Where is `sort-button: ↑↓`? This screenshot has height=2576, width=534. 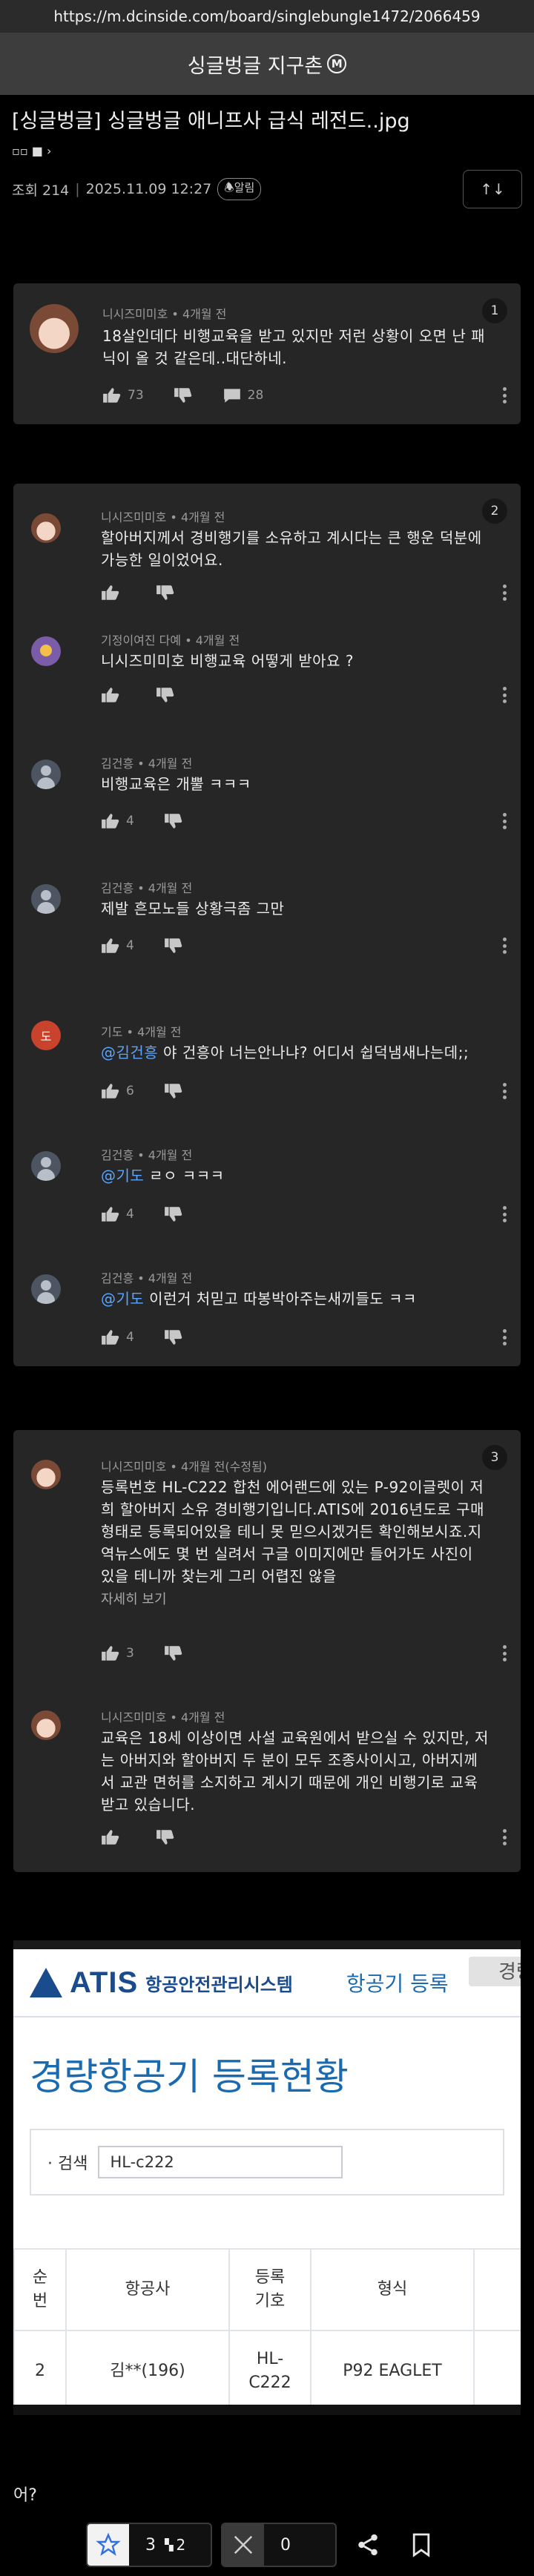
sort-button: ↑↓ is located at coordinates (492, 189).